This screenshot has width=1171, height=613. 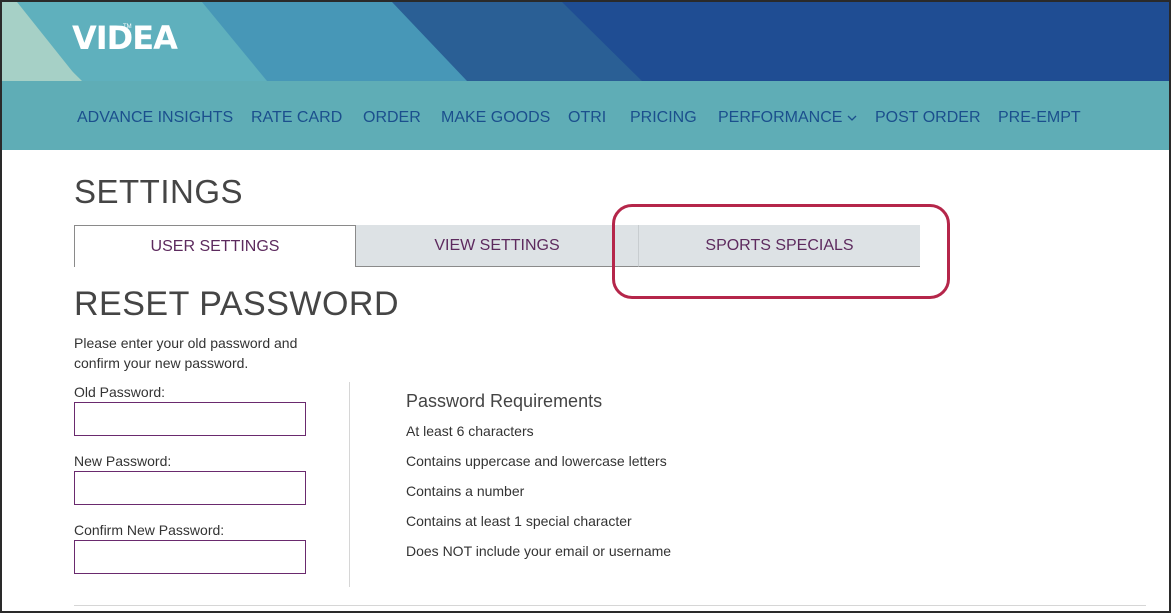 What do you see at coordinates (1039, 118) in the screenshot?
I see `nav-item-pre-empt: PRE-EMPT` at bounding box center [1039, 118].